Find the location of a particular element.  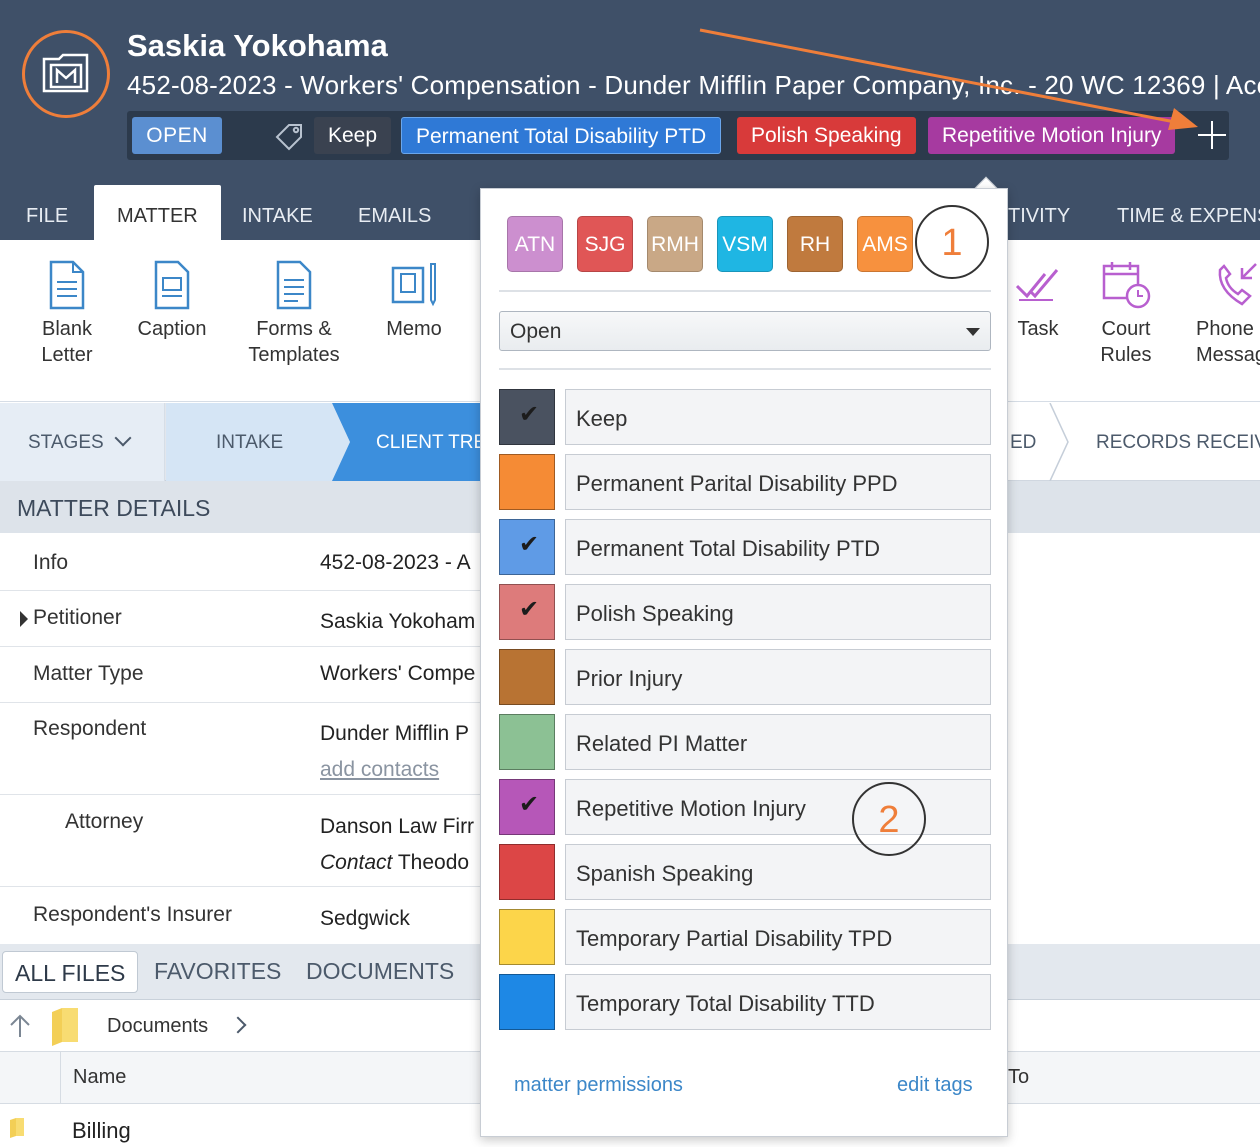

forms-templates-button: Forms & Templates is located at coordinates (294, 314).